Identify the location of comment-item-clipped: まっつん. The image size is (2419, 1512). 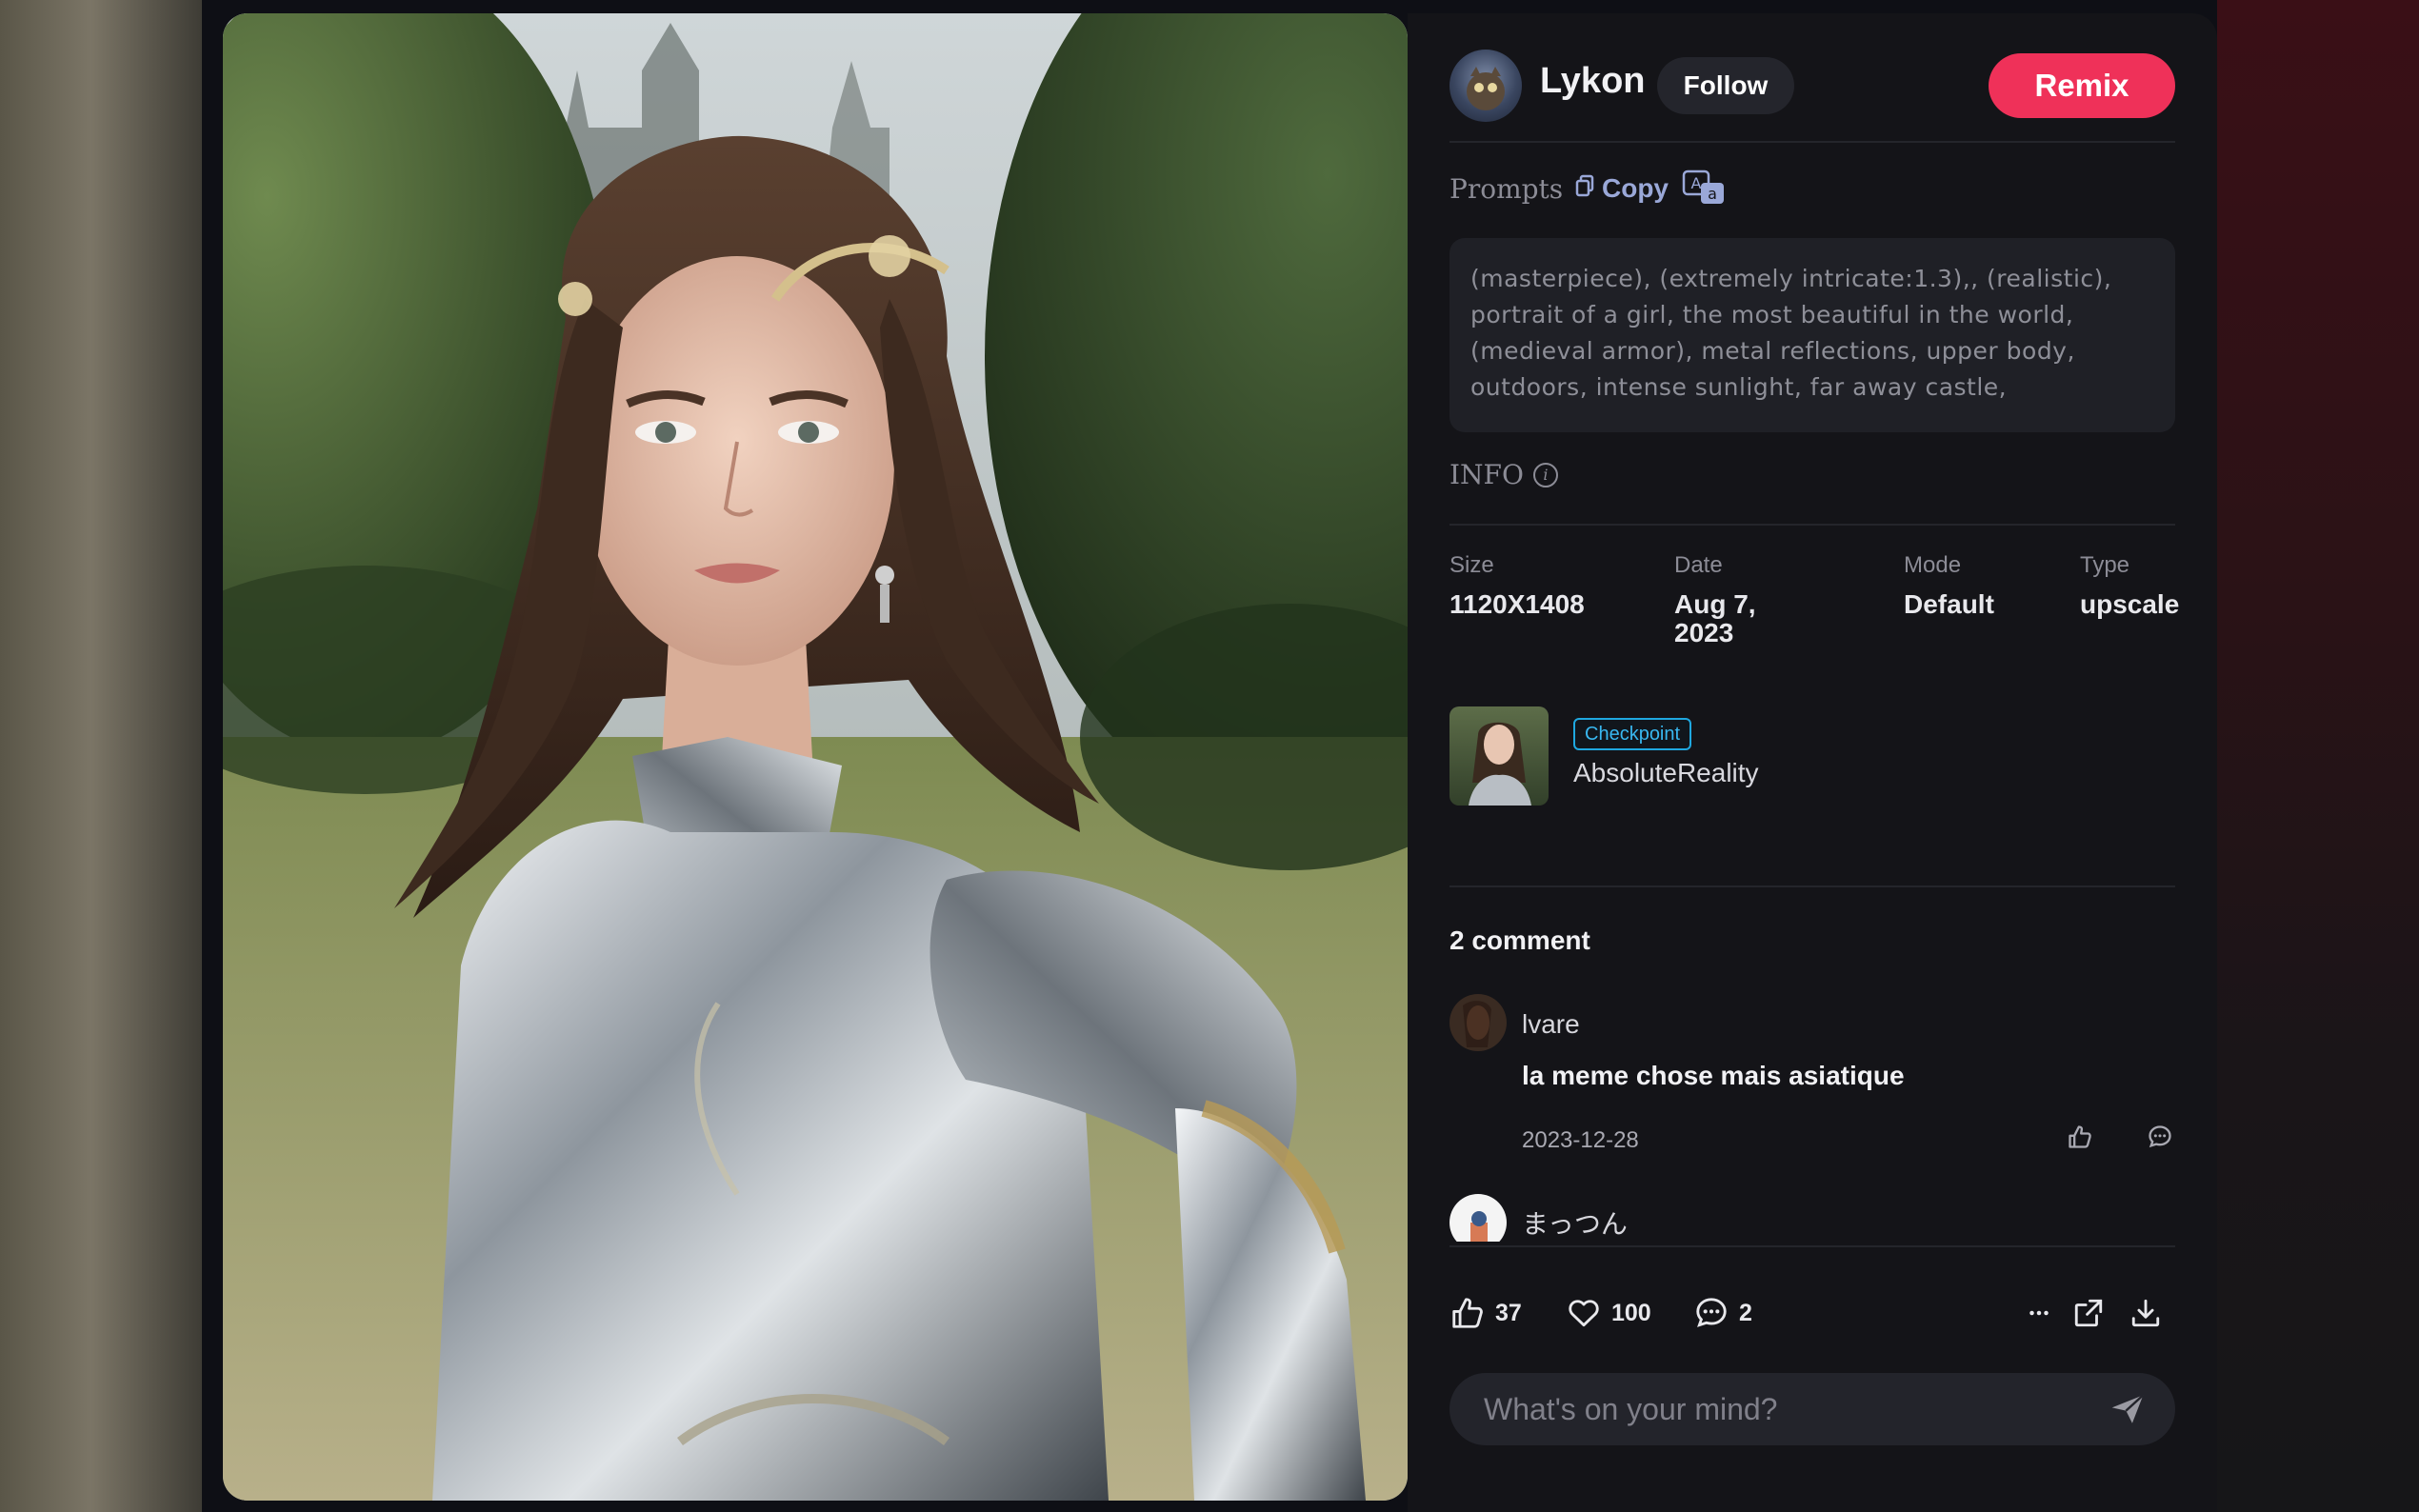
(1812, 1218).